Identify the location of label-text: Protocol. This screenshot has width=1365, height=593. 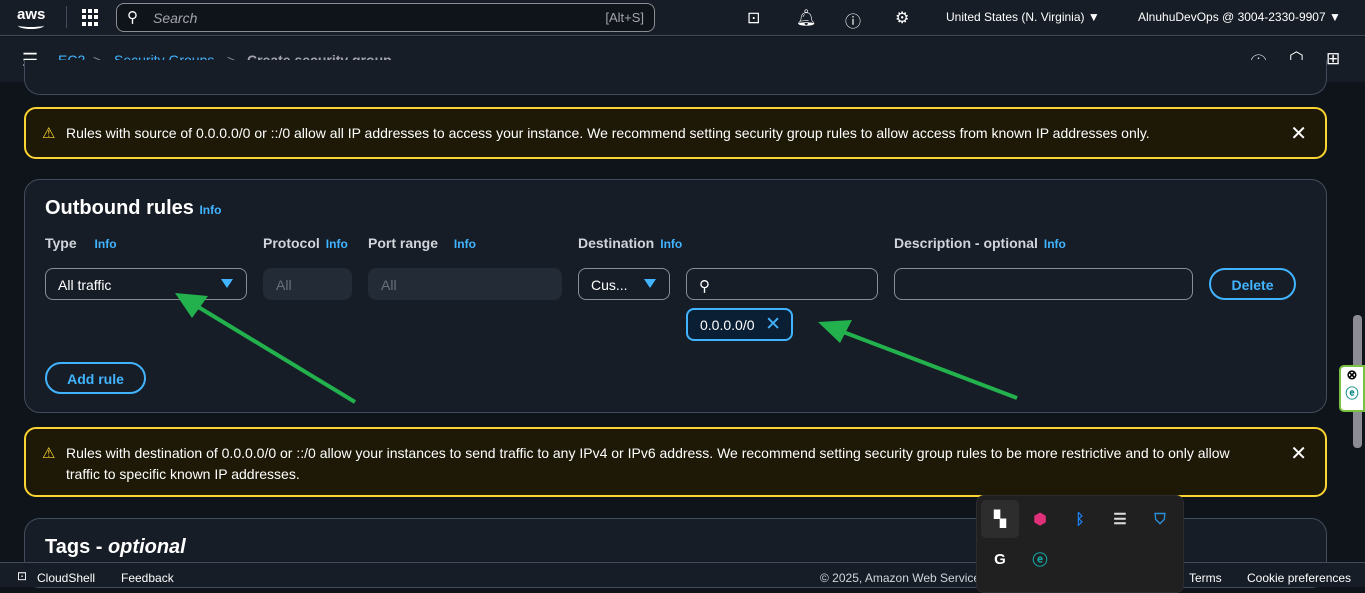
(291, 243).